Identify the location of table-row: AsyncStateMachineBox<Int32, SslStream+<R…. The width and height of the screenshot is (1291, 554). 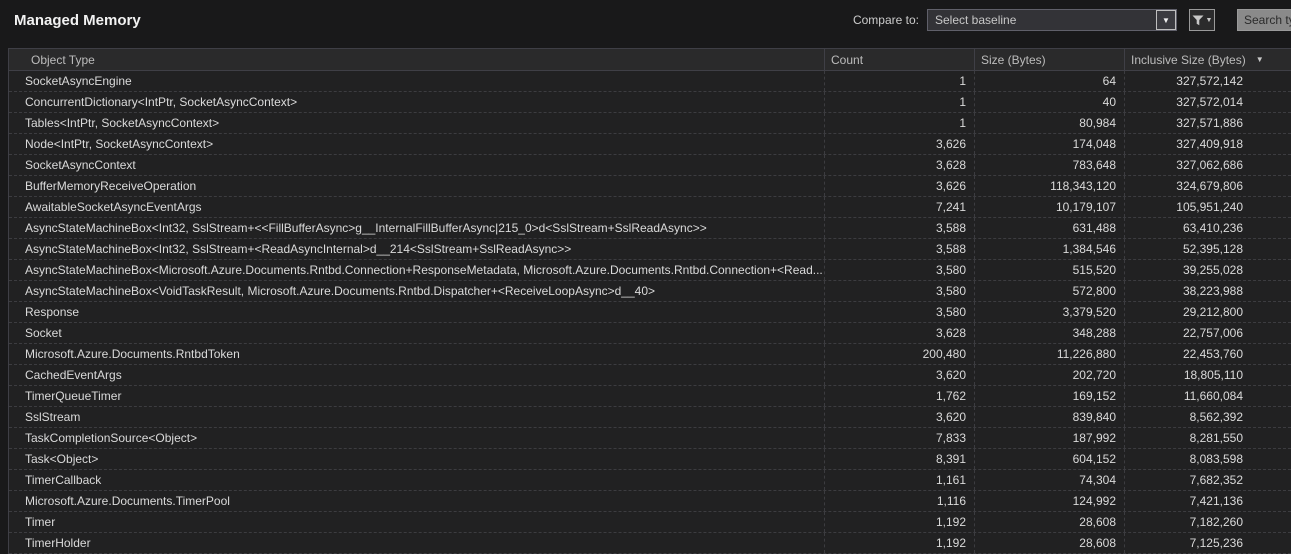
(650, 249).